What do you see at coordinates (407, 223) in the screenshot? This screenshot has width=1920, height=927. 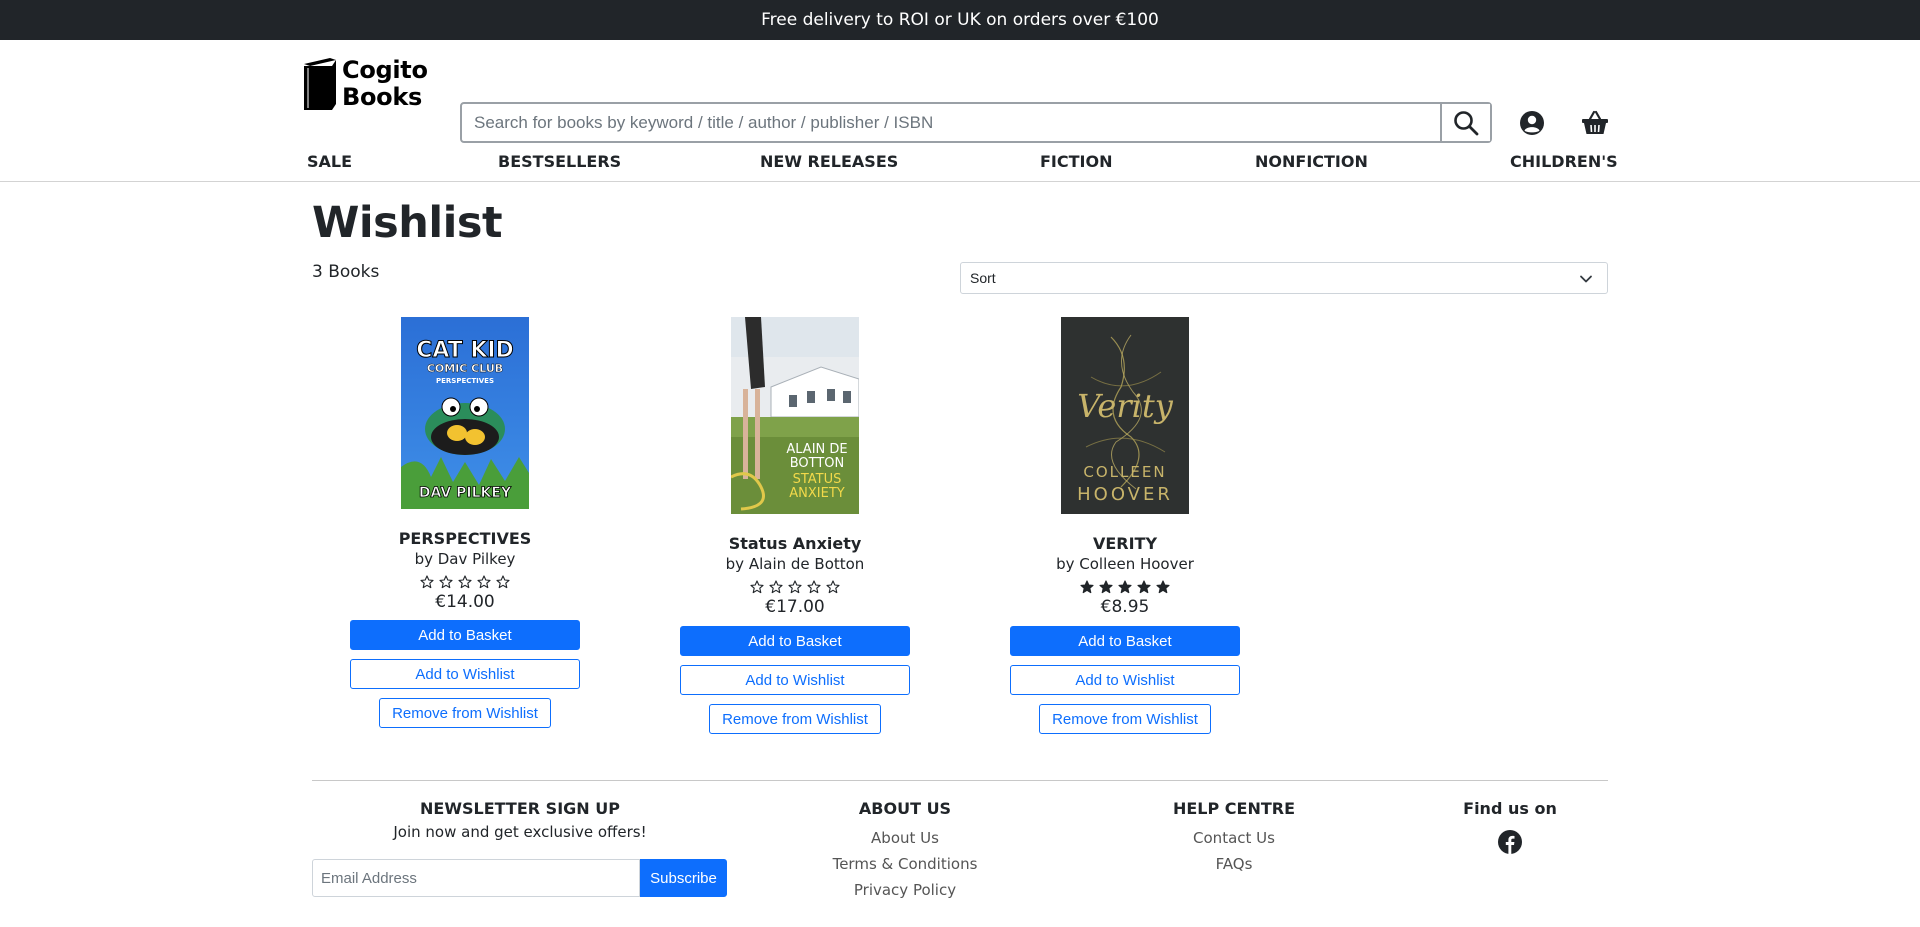 I see `page-title: Wishlist` at bounding box center [407, 223].